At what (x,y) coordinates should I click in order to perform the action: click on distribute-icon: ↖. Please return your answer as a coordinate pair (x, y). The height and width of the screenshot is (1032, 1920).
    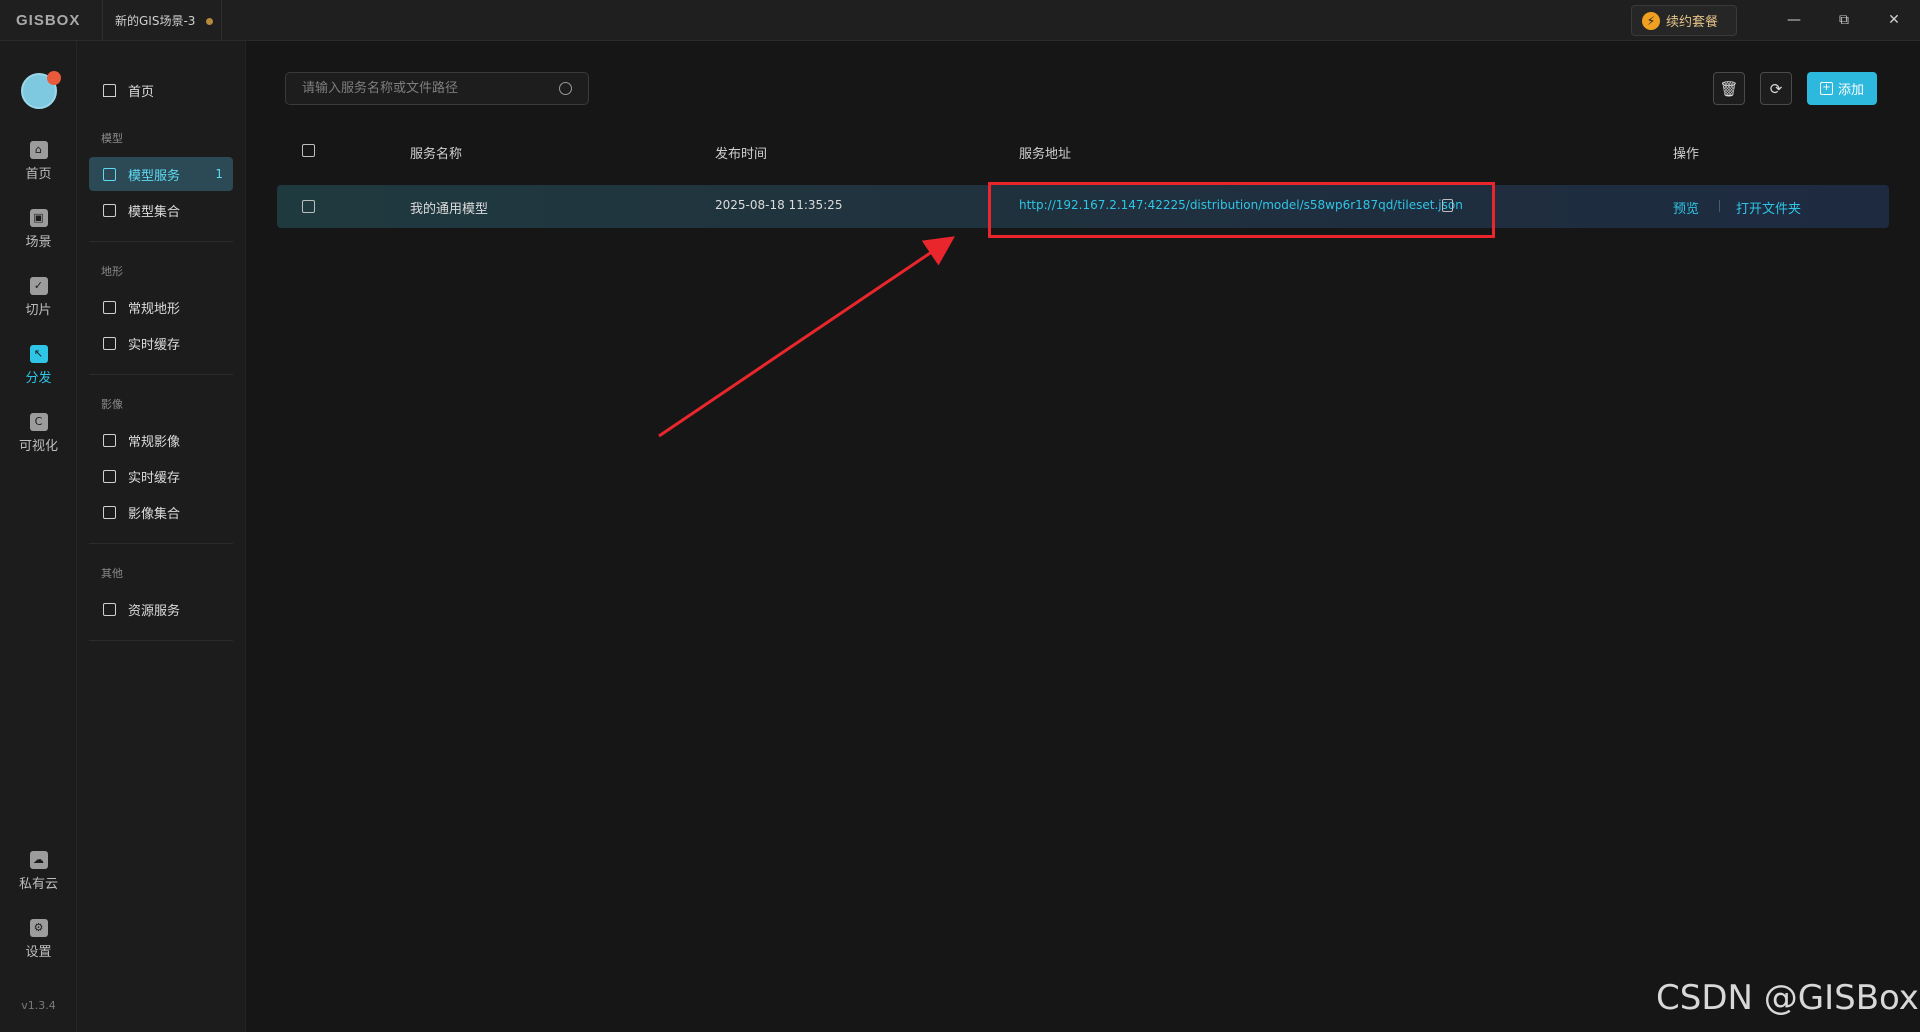
    Looking at the image, I should click on (38, 354).